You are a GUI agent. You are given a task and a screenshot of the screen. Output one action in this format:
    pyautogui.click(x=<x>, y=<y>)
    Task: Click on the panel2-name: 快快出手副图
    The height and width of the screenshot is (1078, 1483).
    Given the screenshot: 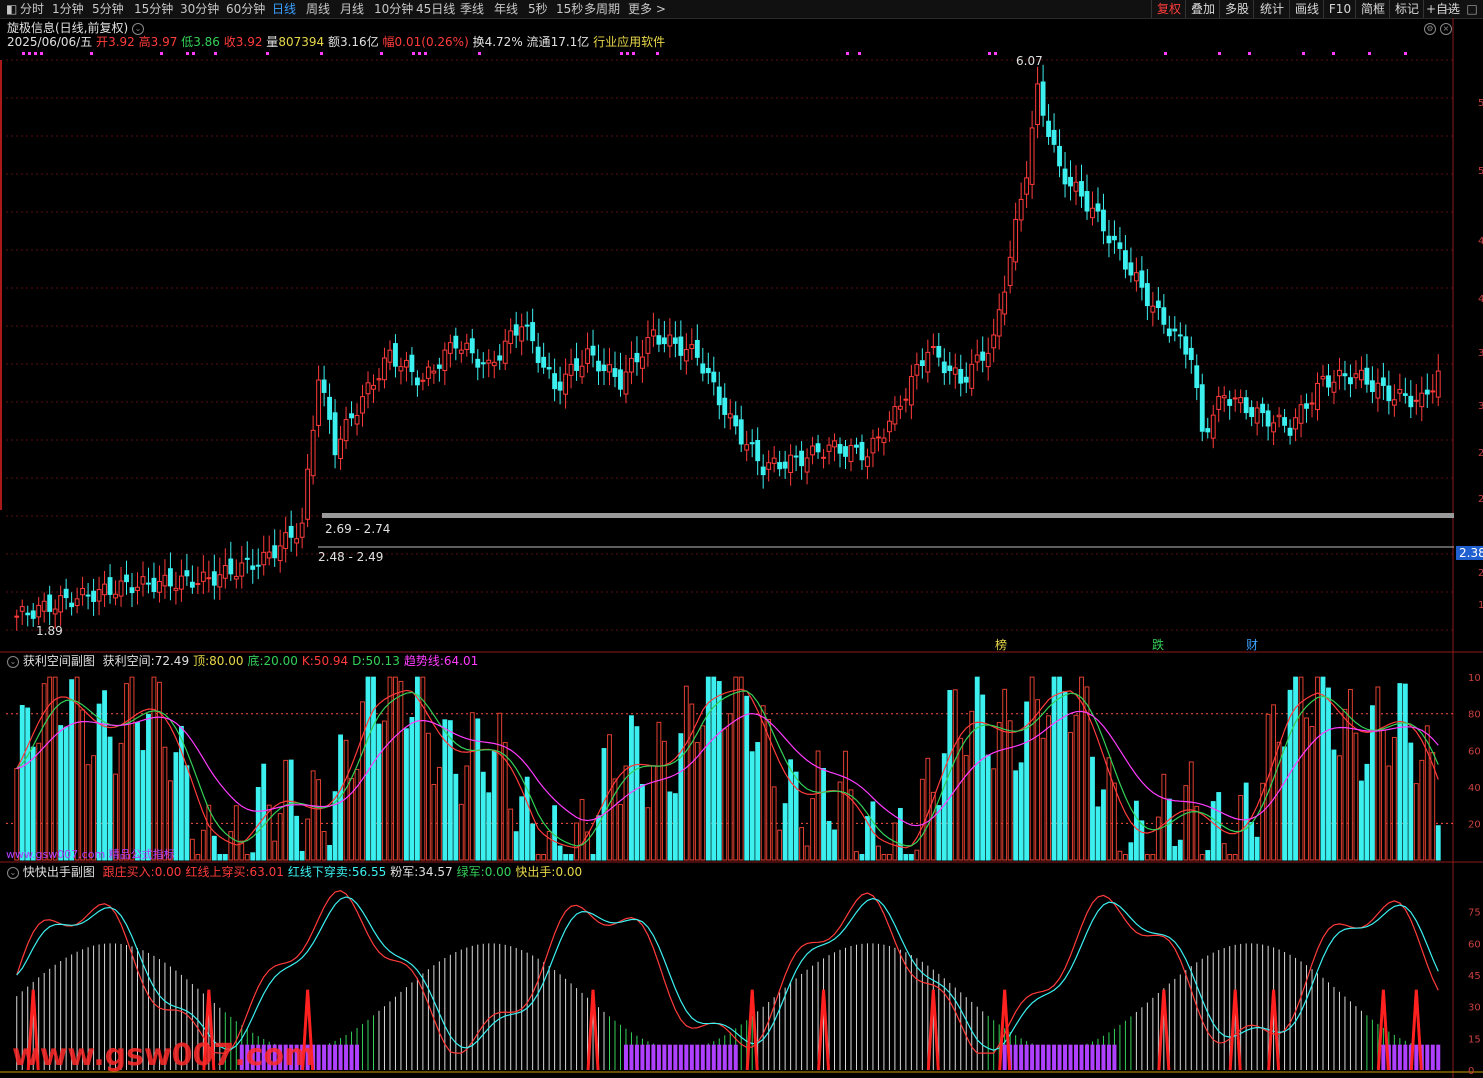 What is the action you would take?
    pyautogui.click(x=59, y=872)
    